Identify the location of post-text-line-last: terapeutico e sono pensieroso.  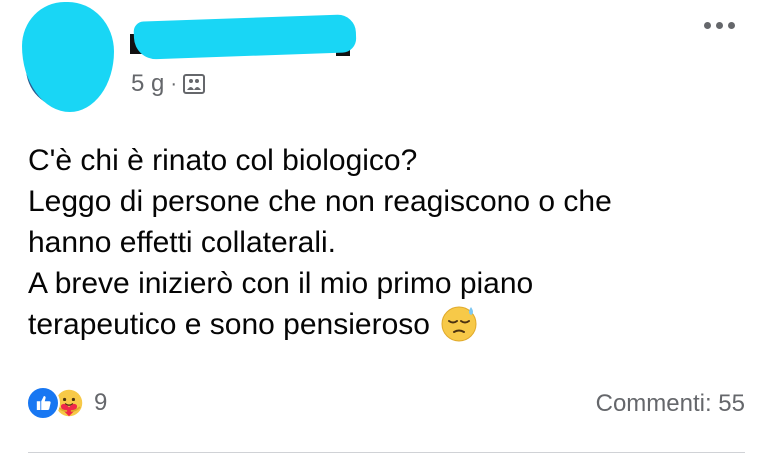
(388, 324).